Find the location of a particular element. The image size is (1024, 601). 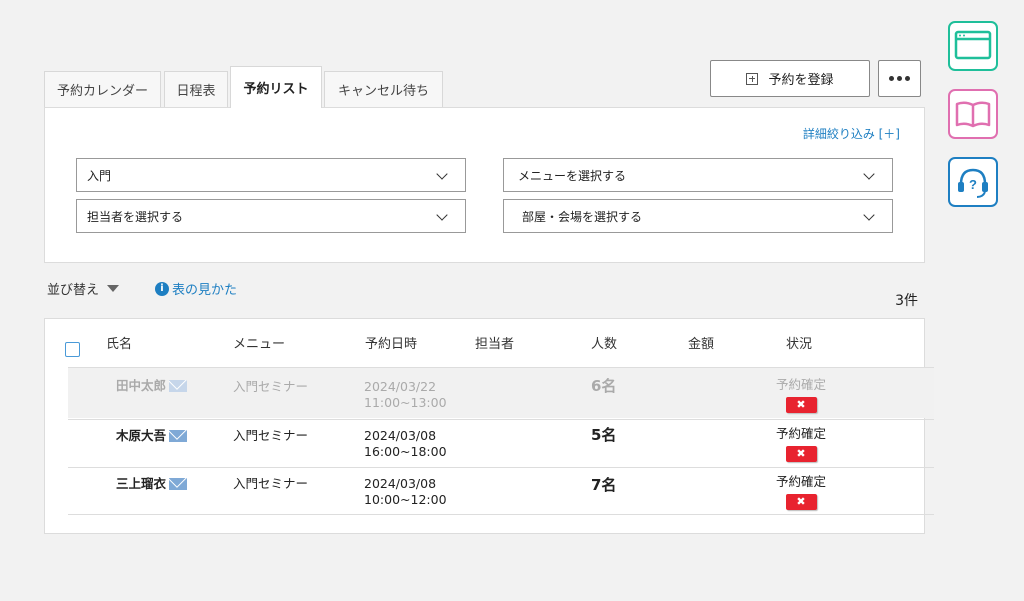

tab-schedule: 日程表 is located at coordinates (196, 89).